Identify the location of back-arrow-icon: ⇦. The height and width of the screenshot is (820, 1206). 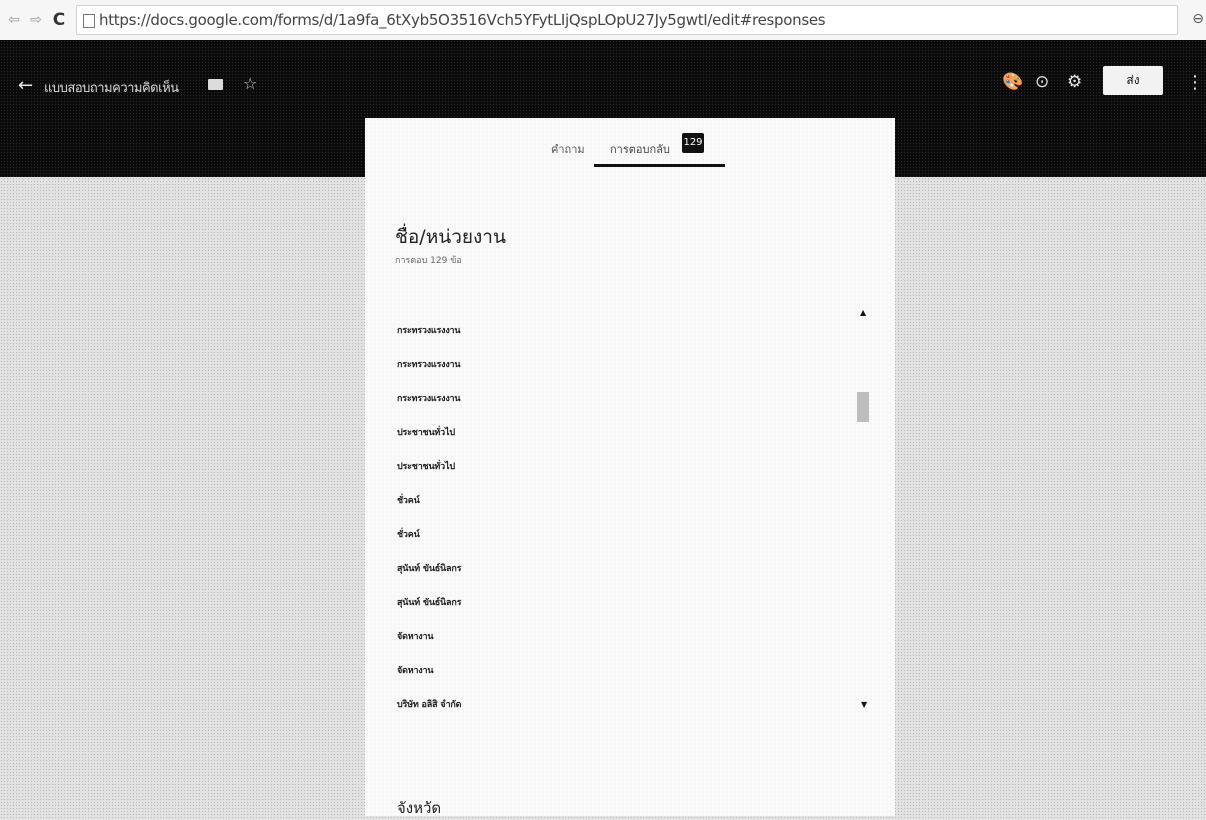
(14, 20).